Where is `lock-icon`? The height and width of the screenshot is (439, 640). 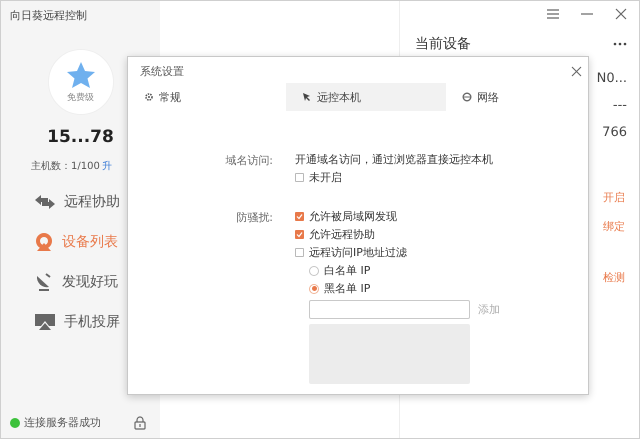
lock-icon is located at coordinates (140, 423).